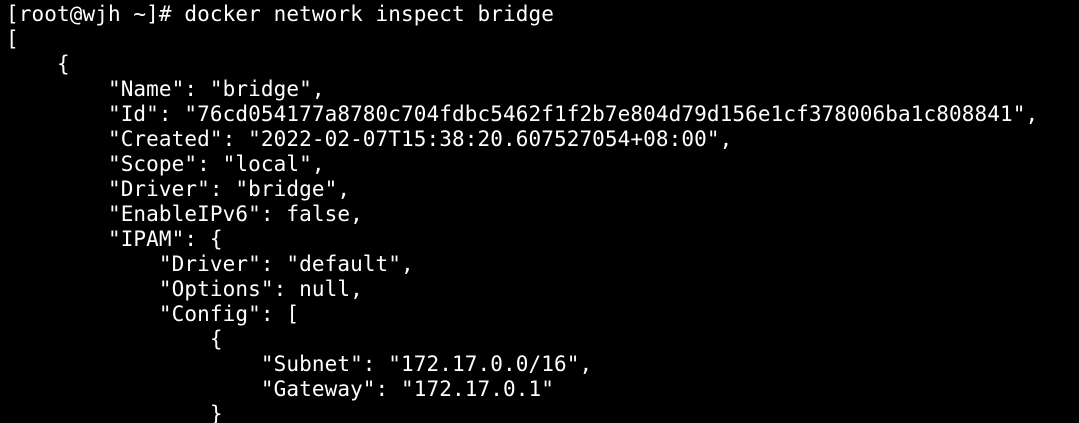  Describe the element at coordinates (114, 239) in the screenshot. I see `output-line: "IPAM": {` at that location.